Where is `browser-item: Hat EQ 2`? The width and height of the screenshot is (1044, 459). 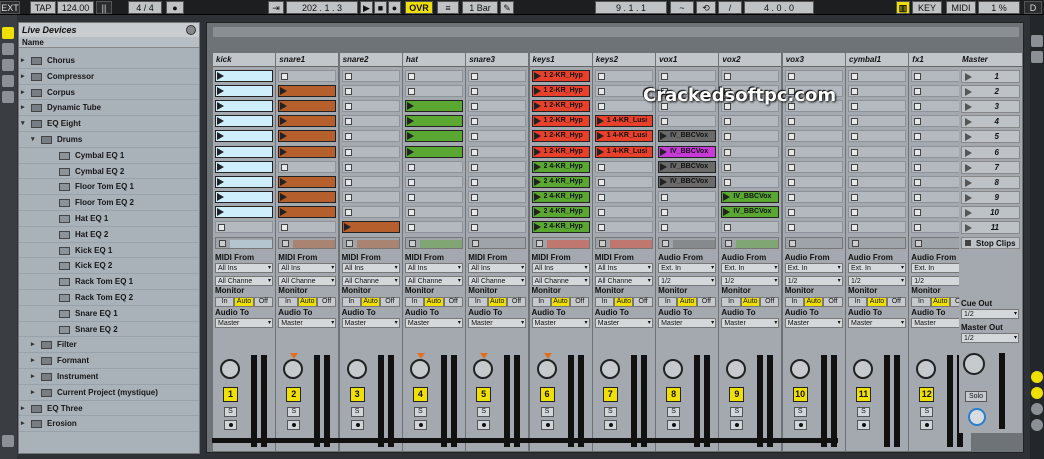
browser-item: Hat EQ 2 is located at coordinates (109, 235).